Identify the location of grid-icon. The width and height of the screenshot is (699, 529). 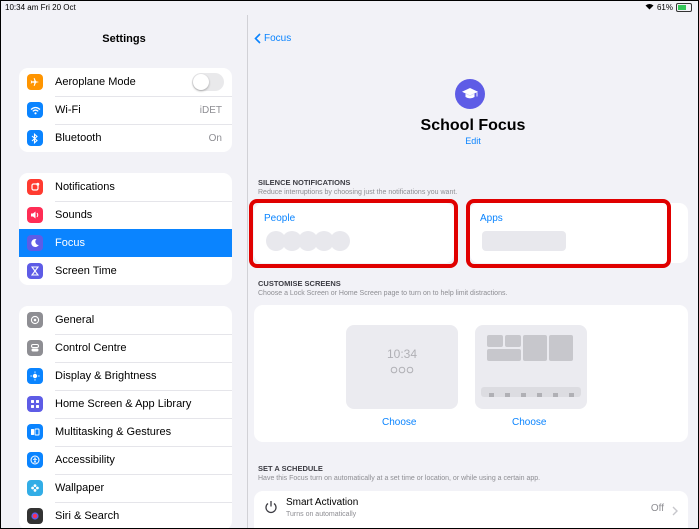
(35, 404).